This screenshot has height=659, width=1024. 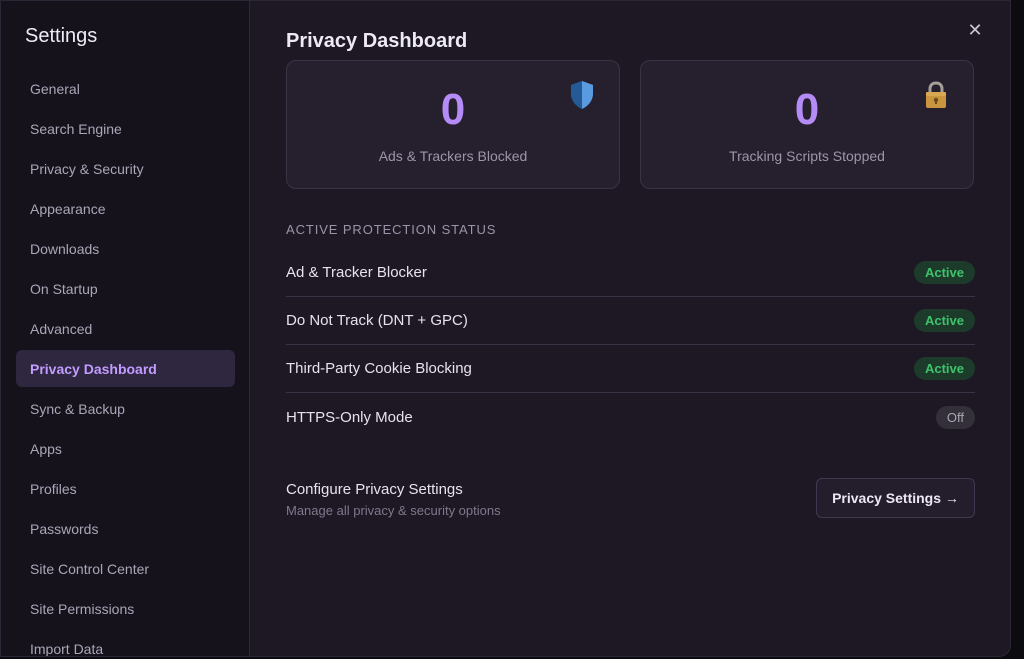 I want to click on stat-card-ads-trackers: 0 Ads & Trackers Blocked, so click(x=453, y=124).